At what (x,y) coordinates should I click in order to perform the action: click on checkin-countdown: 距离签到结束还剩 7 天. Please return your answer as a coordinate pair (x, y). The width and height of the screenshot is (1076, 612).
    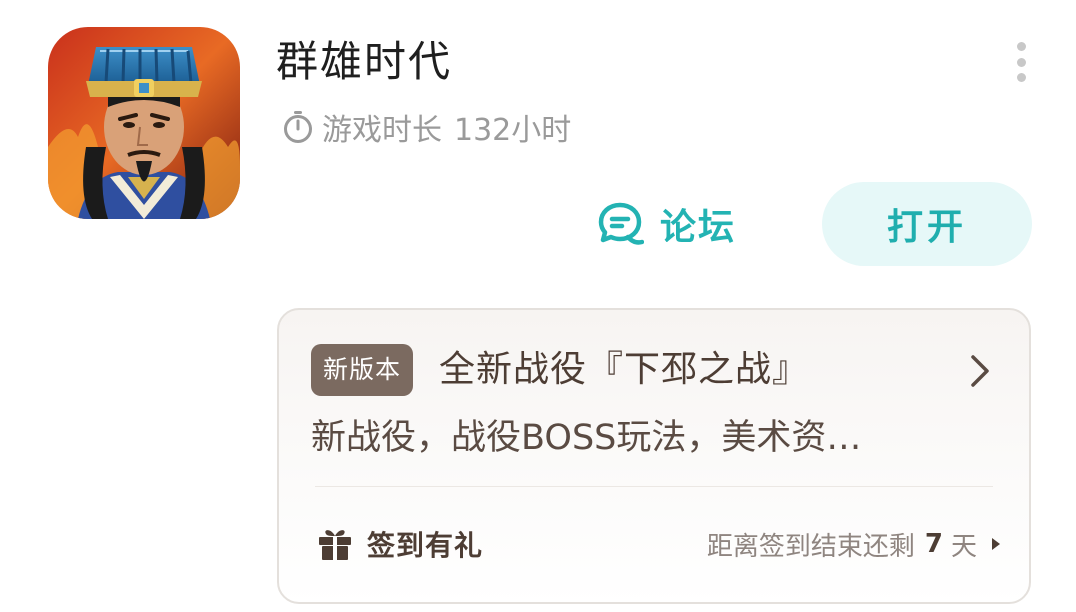
    Looking at the image, I should click on (854, 544).